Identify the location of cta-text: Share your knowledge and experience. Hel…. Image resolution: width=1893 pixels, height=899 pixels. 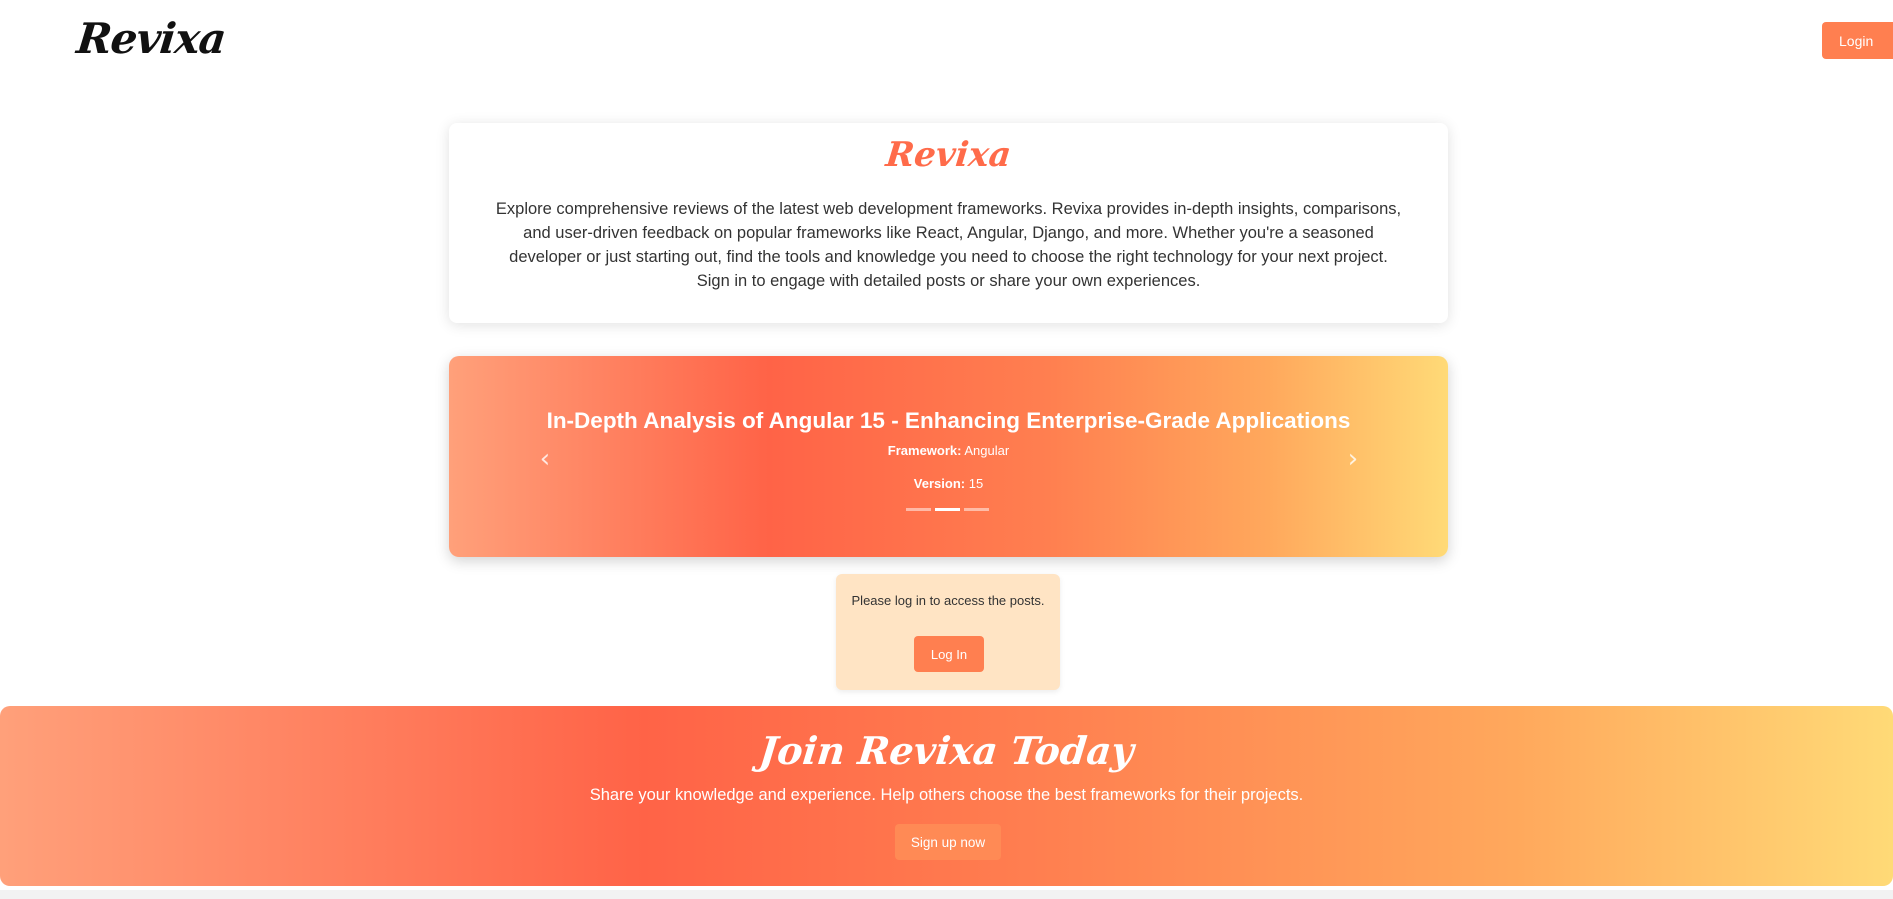
(946, 795).